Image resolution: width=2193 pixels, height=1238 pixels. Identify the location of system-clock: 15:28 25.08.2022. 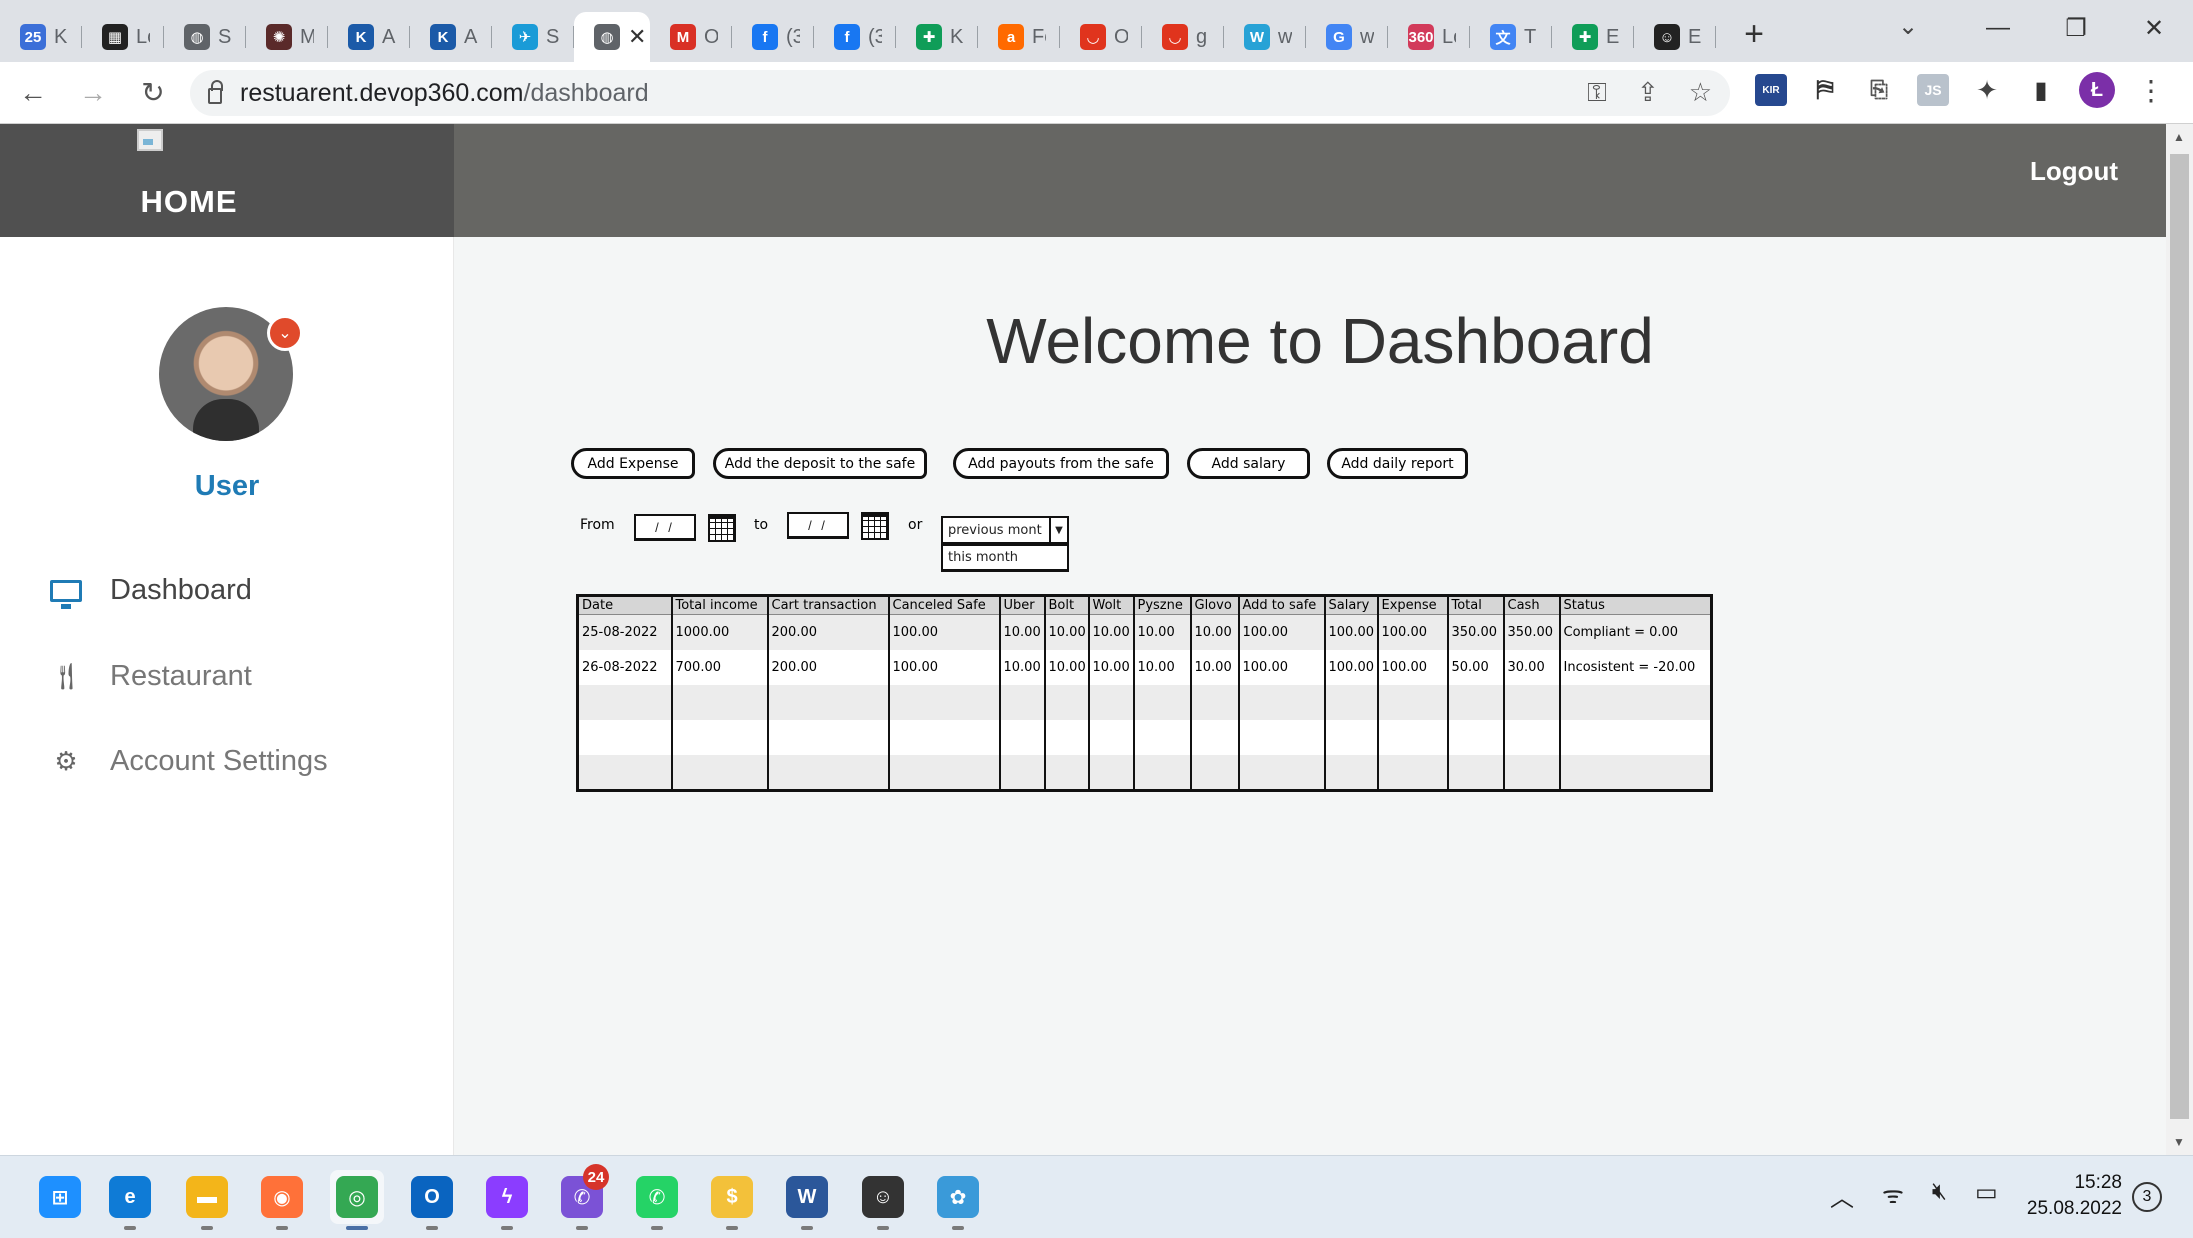
(2071, 1196).